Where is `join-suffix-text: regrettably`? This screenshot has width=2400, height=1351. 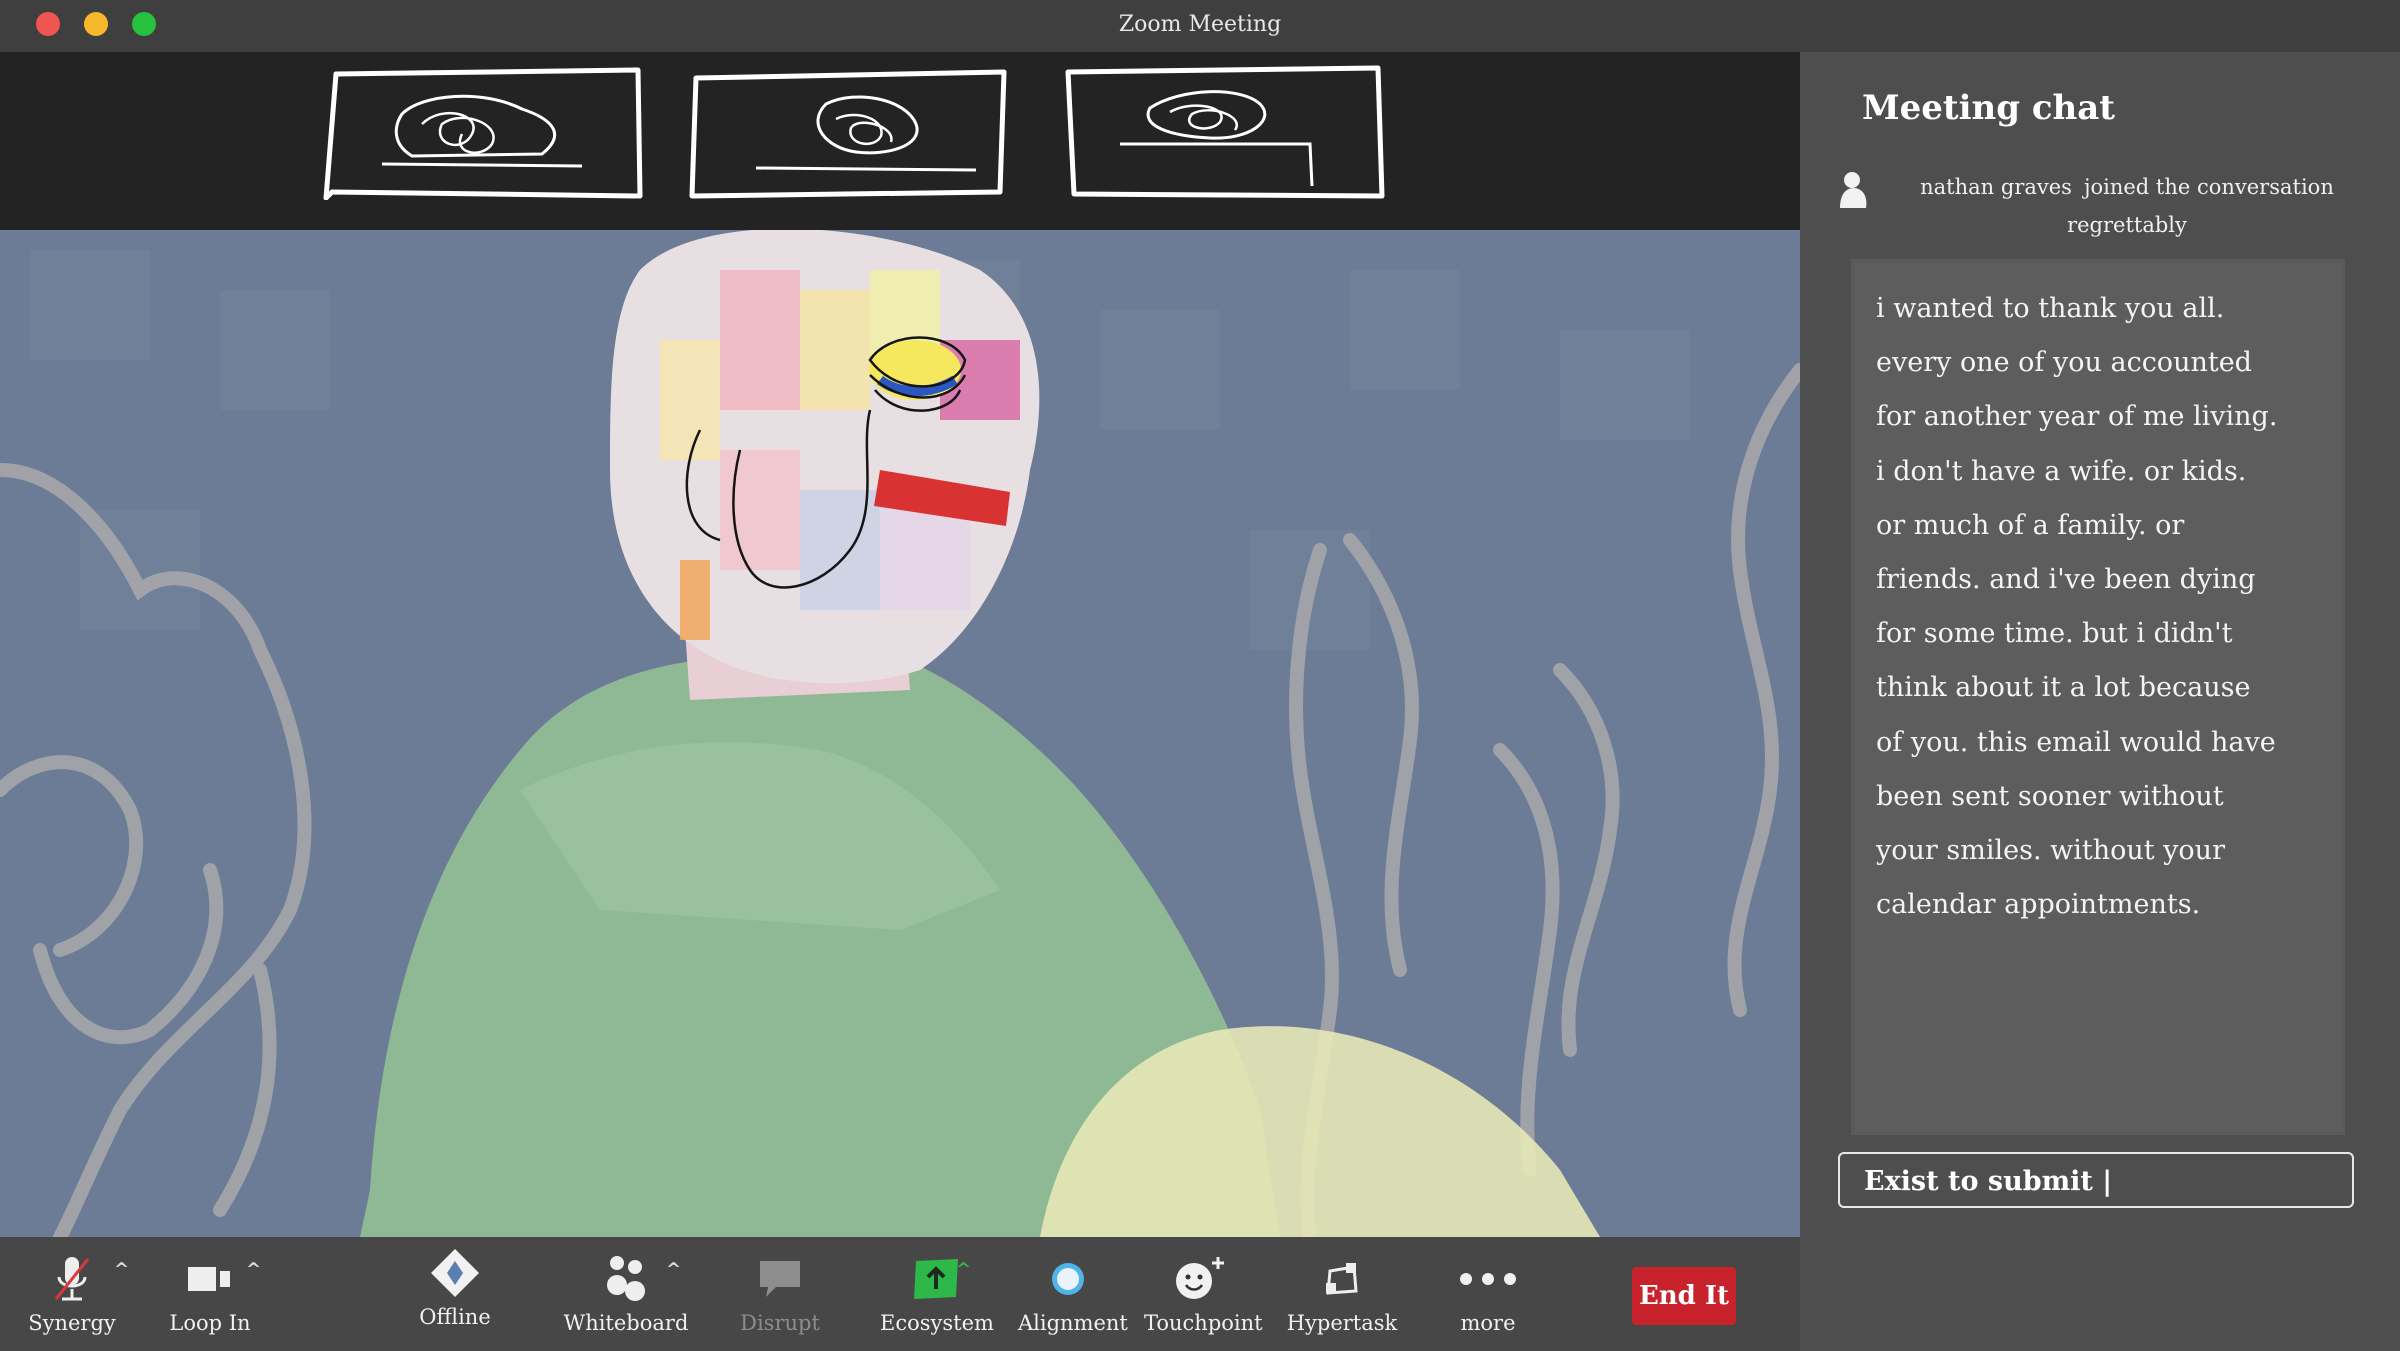
join-suffix-text: regrettably is located at coordinates (2127, 225).